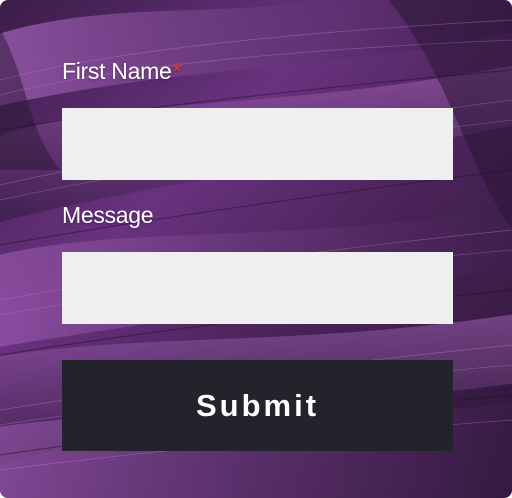 This screenshot has width=512, height=498. I want to click on message-label-text: Message, so click(108, 215).